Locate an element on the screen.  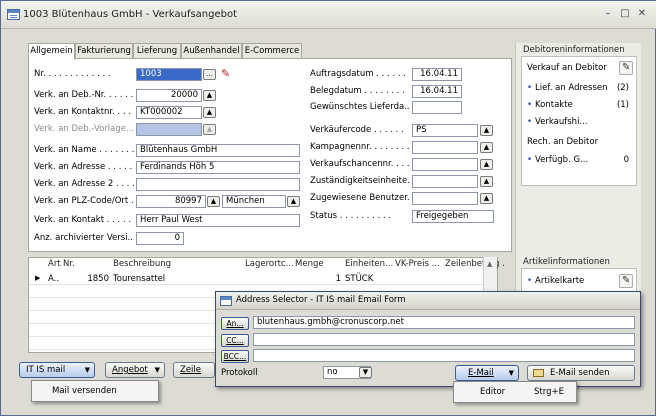
field-auftragsdatum: 16.04.11 is located at coordinates (437, 74).